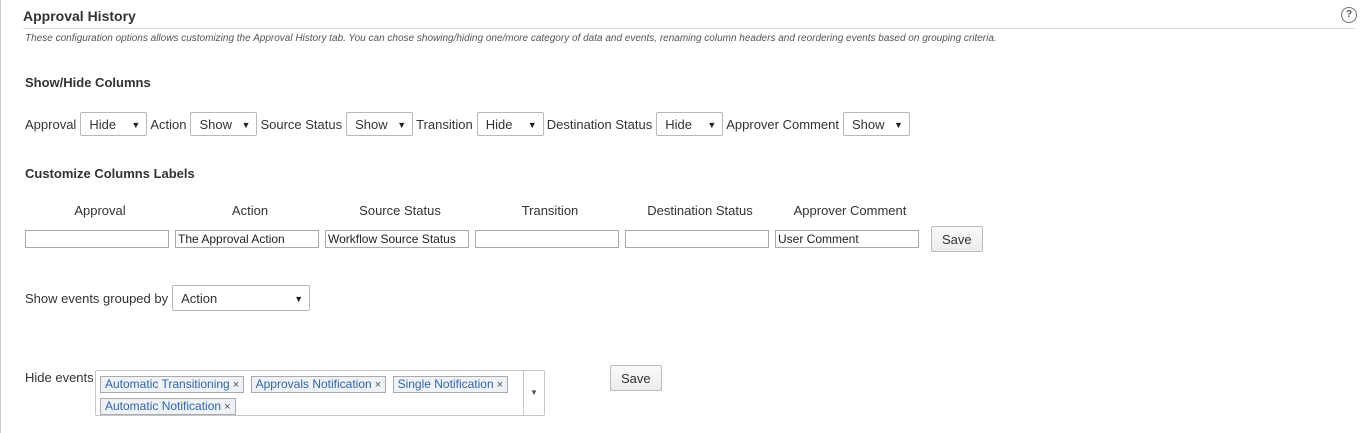 This screenshot has width=1364, height=433. What do you see at coordinates (957, 239) in the screenshot?
I see `save-labels-button: Save` at bounding box center [957, 239].